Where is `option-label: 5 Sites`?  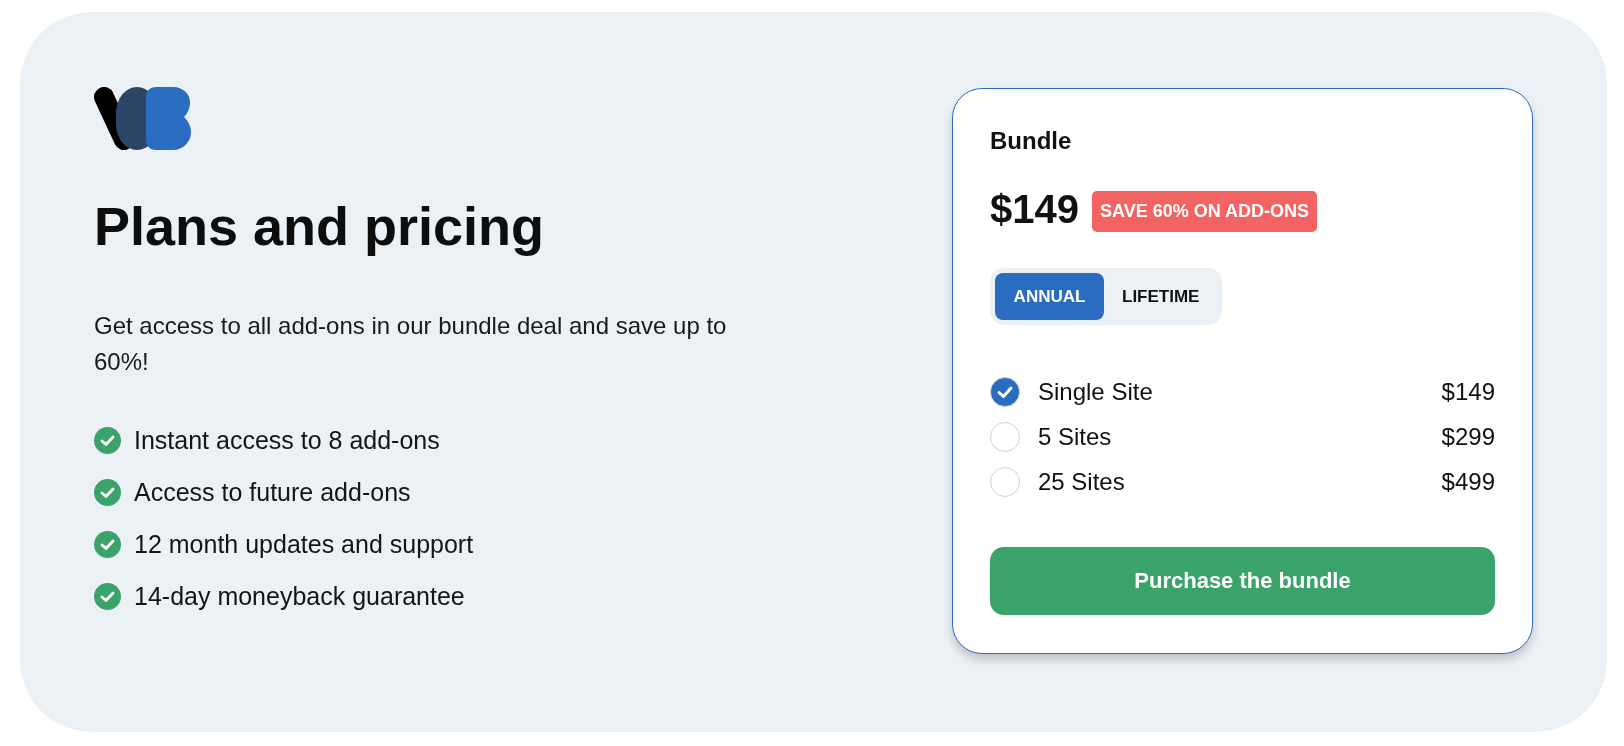
option-label: 5 Sites is located at coordinates (1075, 436).